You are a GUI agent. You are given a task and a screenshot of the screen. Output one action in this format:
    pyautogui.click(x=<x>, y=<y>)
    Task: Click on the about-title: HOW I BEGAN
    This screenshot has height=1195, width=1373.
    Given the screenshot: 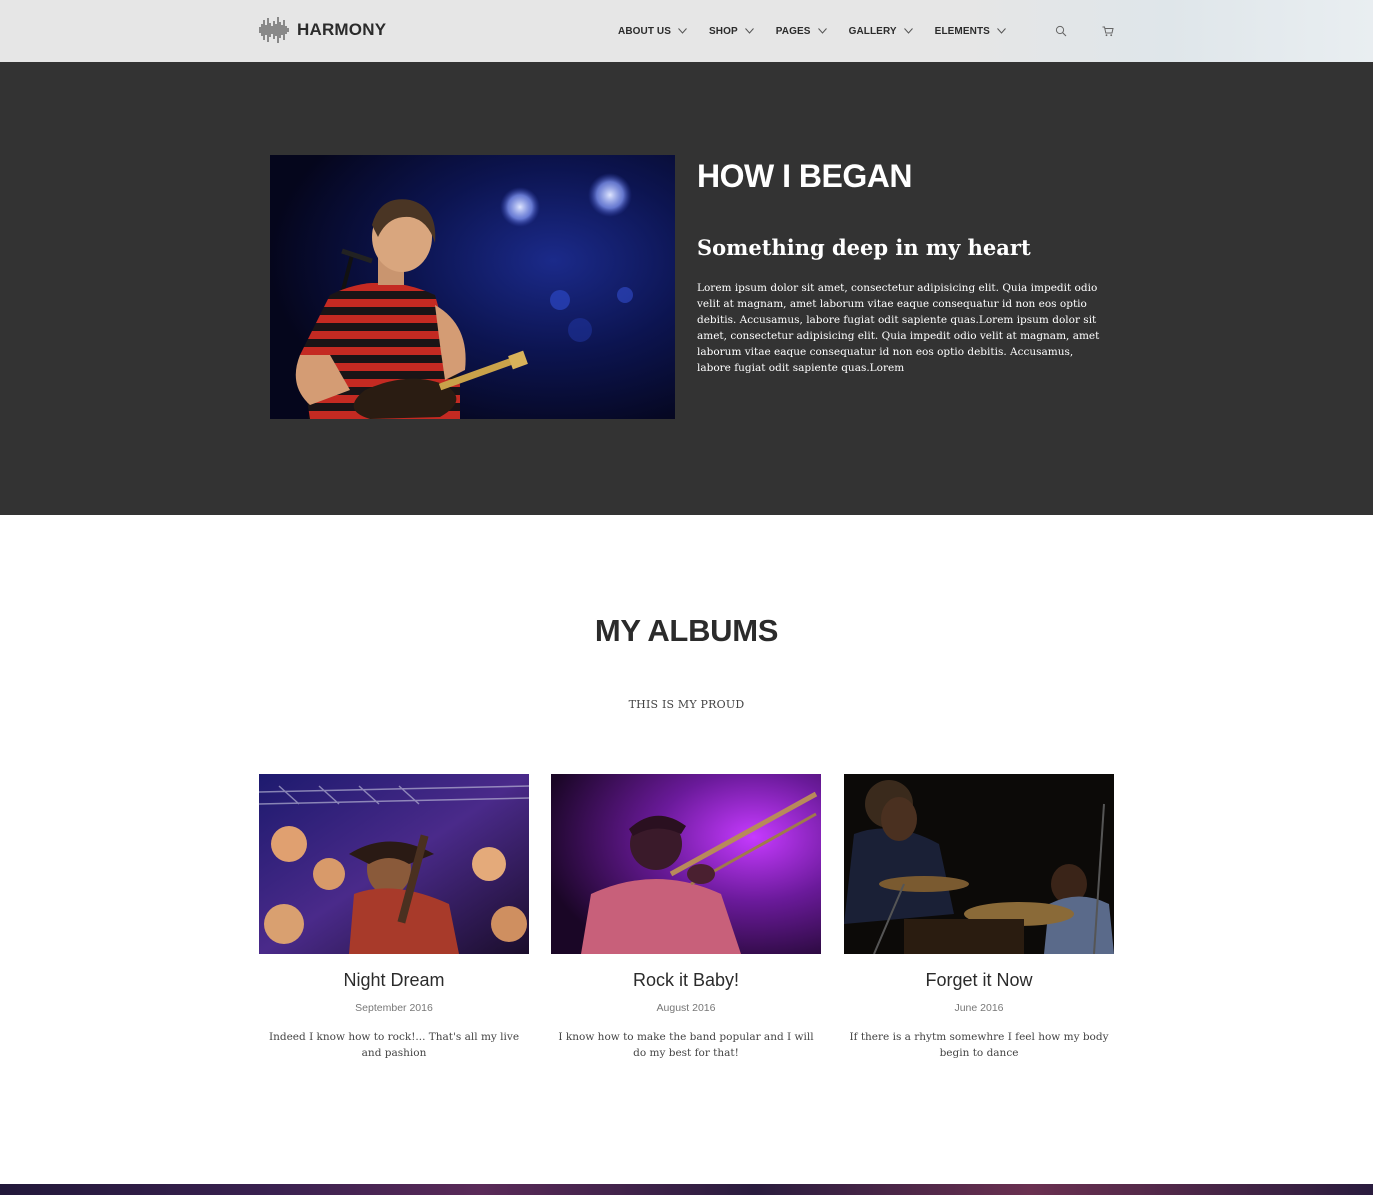 What is the action you would take?
    pyautogui.click(x=804, y=176)
    